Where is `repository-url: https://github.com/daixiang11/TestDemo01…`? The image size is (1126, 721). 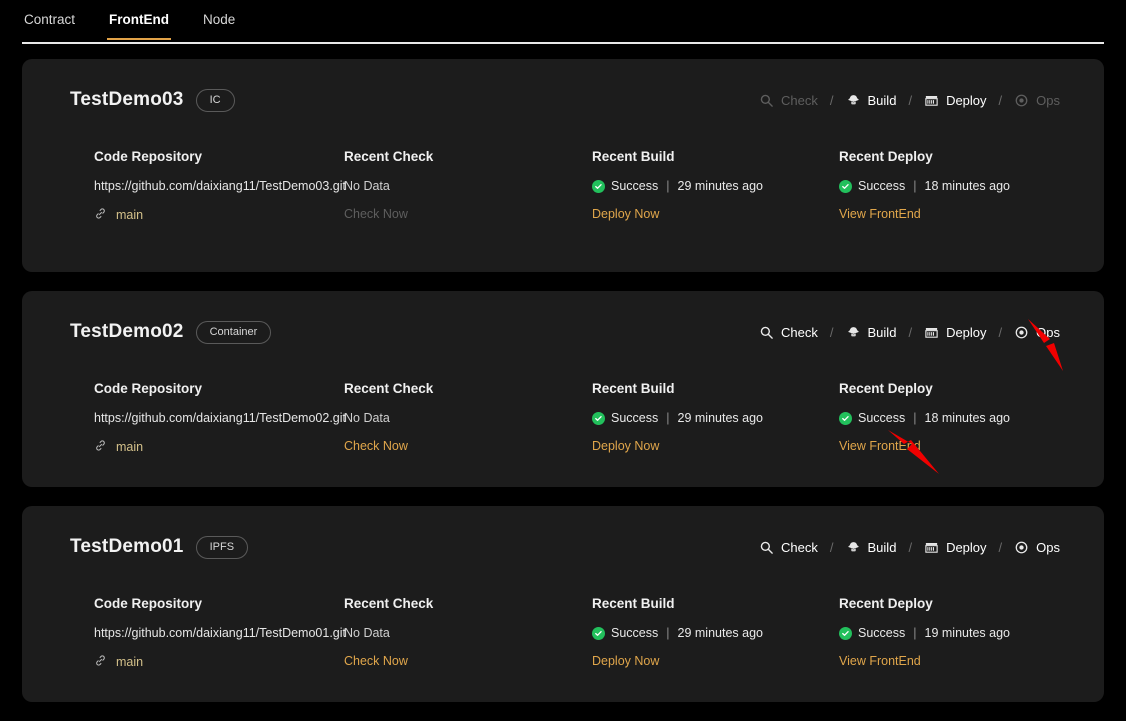 repository-url: https://github.com/daixiang11/TestDemo01… is located at coordinates (220, 633).